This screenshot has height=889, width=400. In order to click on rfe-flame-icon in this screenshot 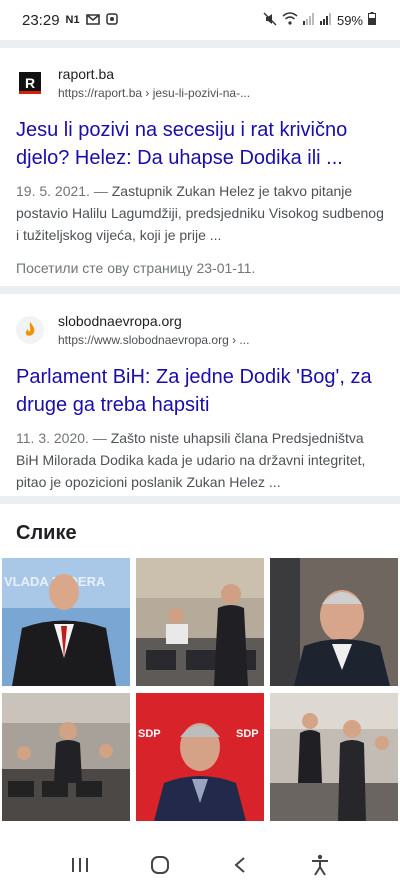, I will do `click(30, 330)`.